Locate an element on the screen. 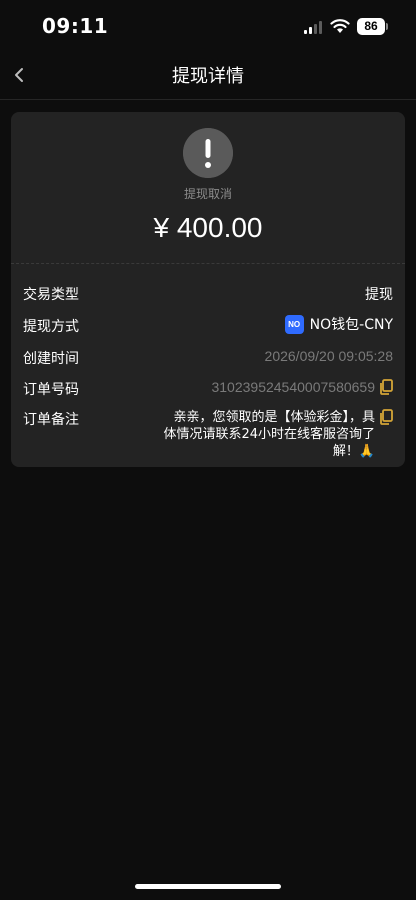 The height and width of the screenshot is (900, 416). cellular-signal-icon is located at coordinates (313, 27).